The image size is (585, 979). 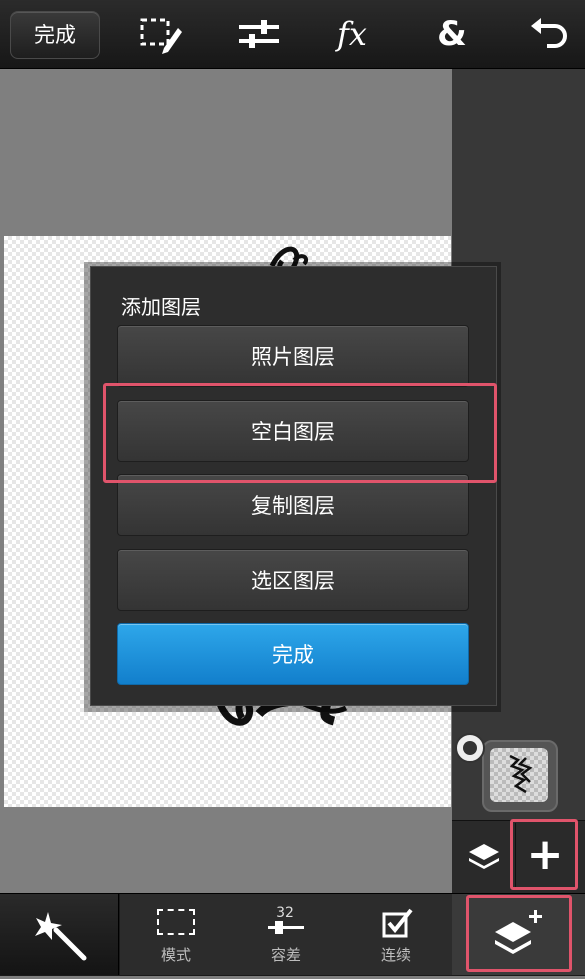 What do you see at coordinates (395, 955) in the screenshot?
I see `contiguous-label: 连续` at bounding box center [395, 955].